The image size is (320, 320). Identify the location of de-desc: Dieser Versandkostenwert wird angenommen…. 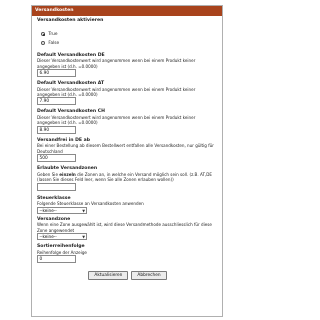
(116, 63).